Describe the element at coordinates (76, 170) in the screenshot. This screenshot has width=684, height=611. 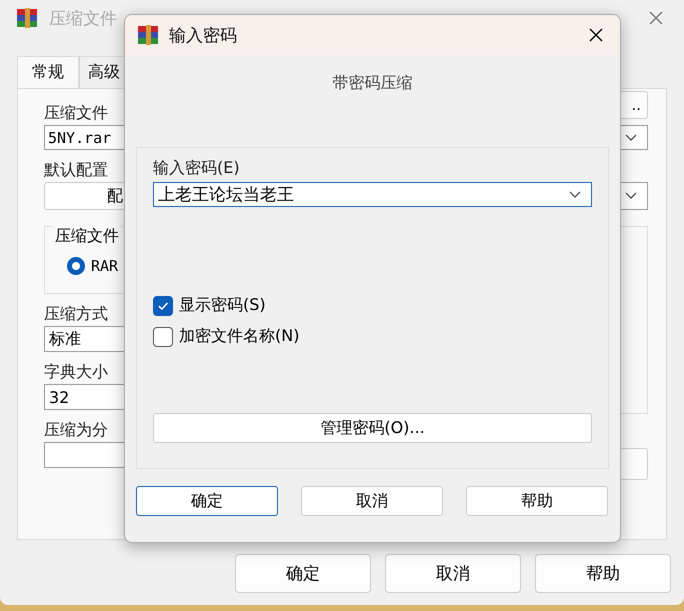
I see `field-label: 默认配置` at that location.